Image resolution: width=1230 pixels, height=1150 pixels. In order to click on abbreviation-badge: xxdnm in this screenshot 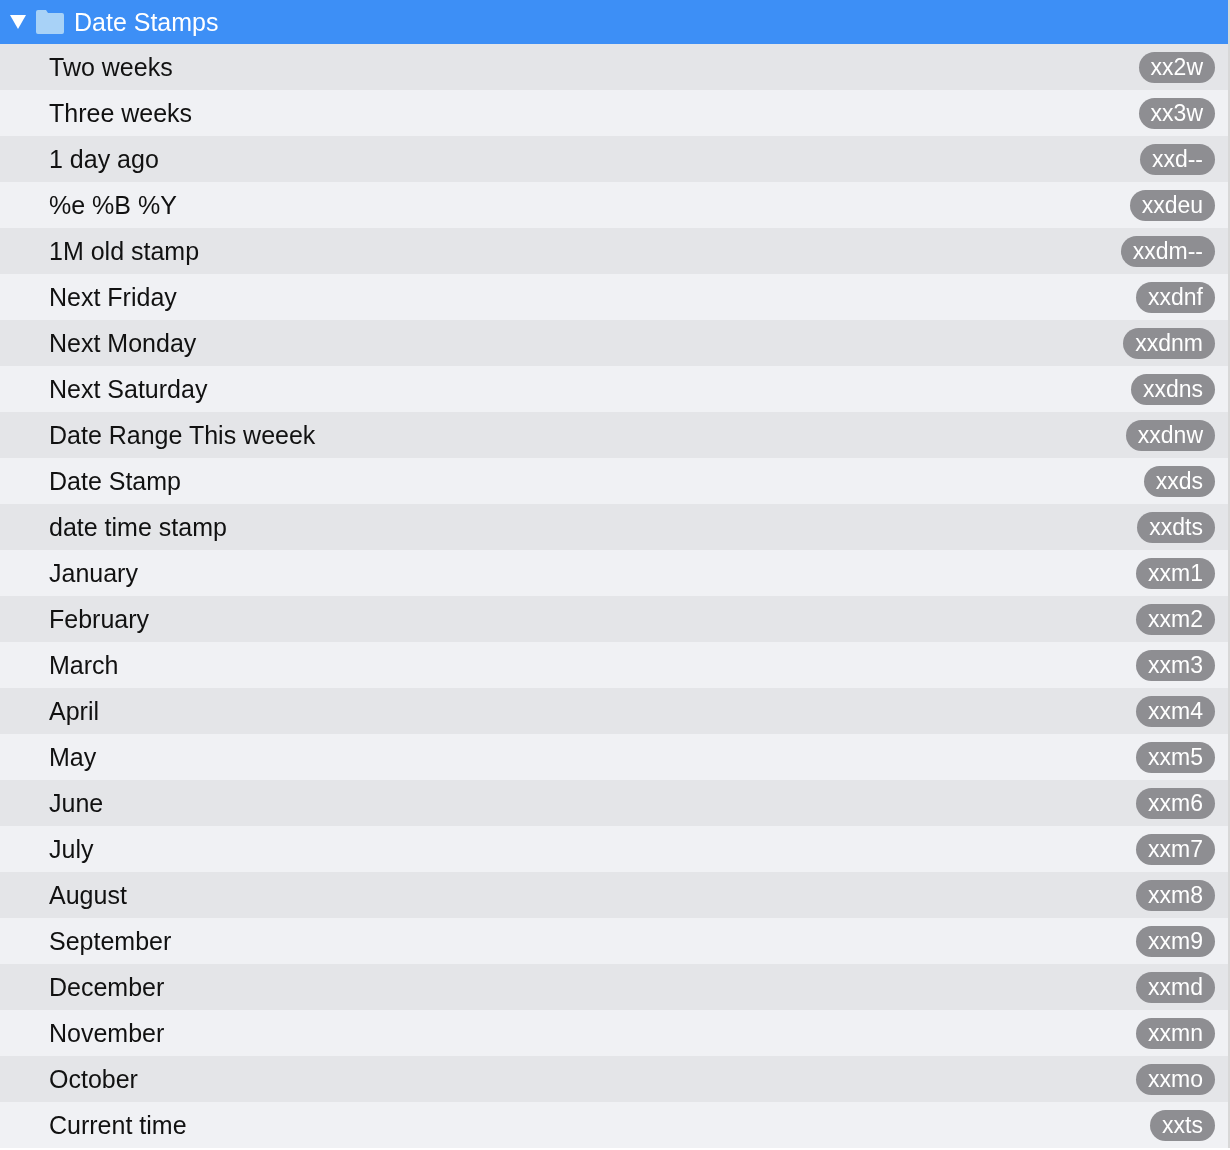, I will do `click(1169, 343)`.